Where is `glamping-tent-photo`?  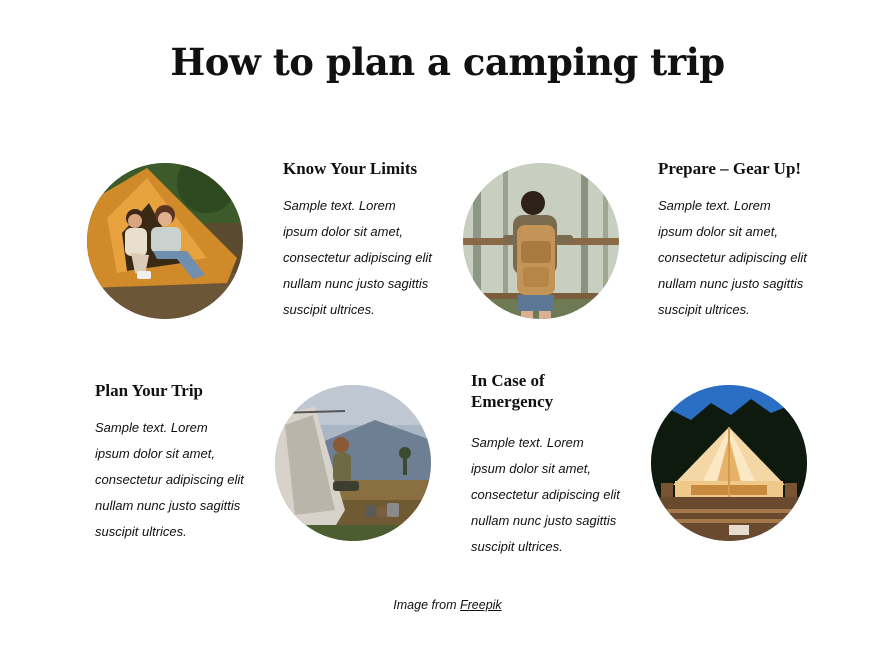 glamping-tent-photo is located at coordinates (729, 463).